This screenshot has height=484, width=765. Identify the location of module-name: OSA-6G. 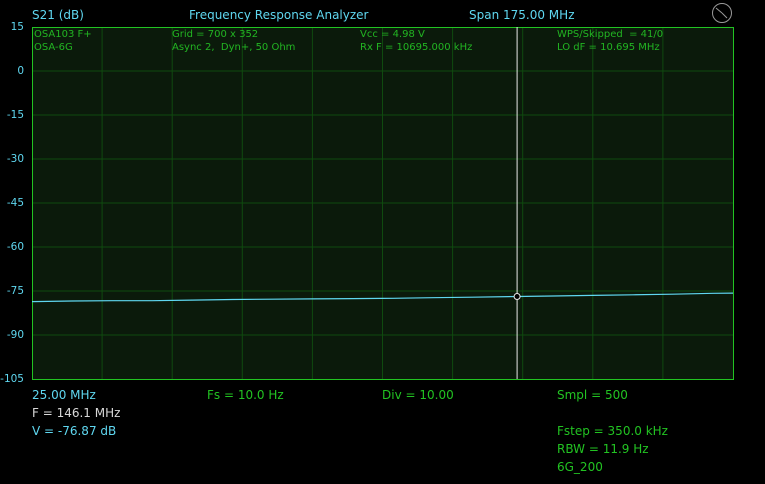
(53, 47).